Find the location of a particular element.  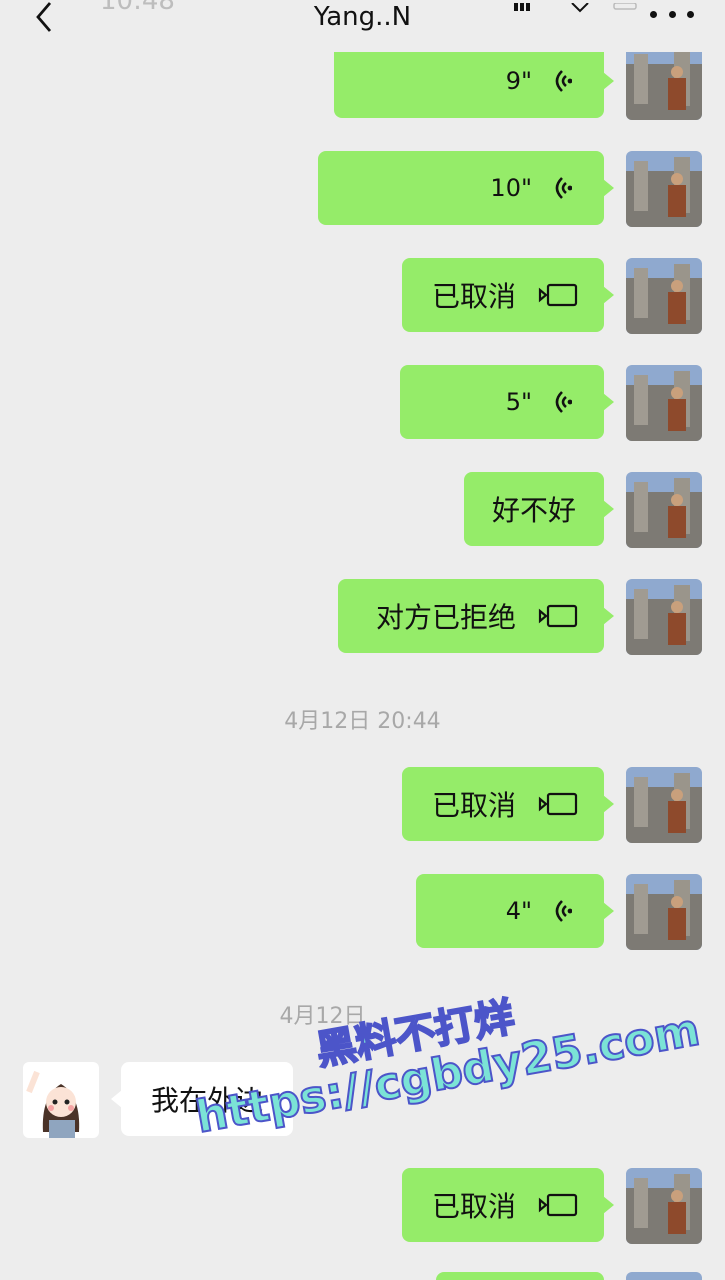

partial-message is located at coordinates (520, 1276).